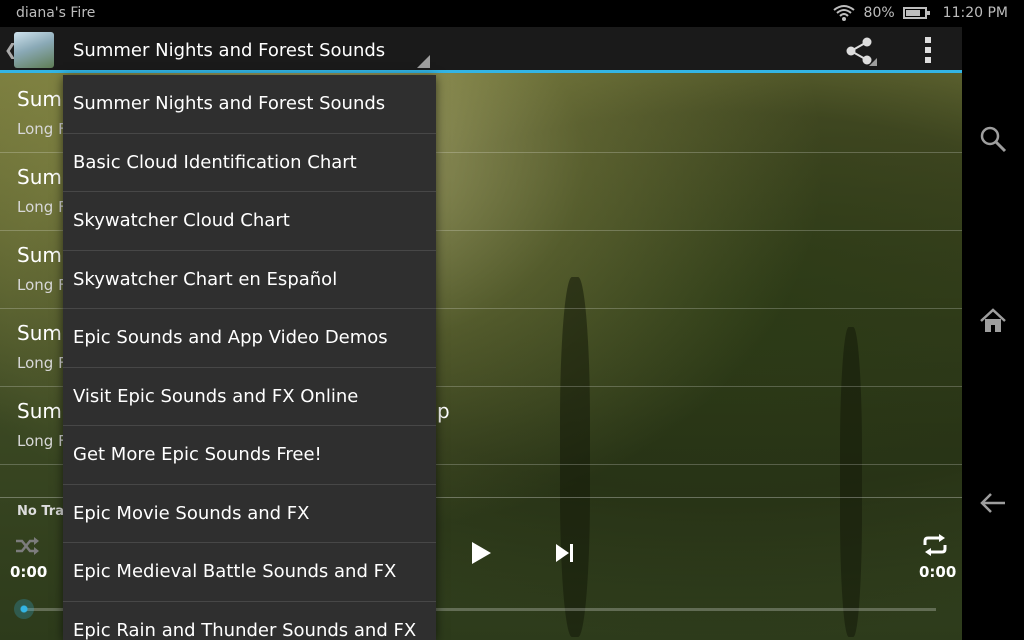 The width and height of the screenshot is (1024, 640). Describe the element at coordinates (843, 13) in the screenshot. I see `wifi-icon` at that location.